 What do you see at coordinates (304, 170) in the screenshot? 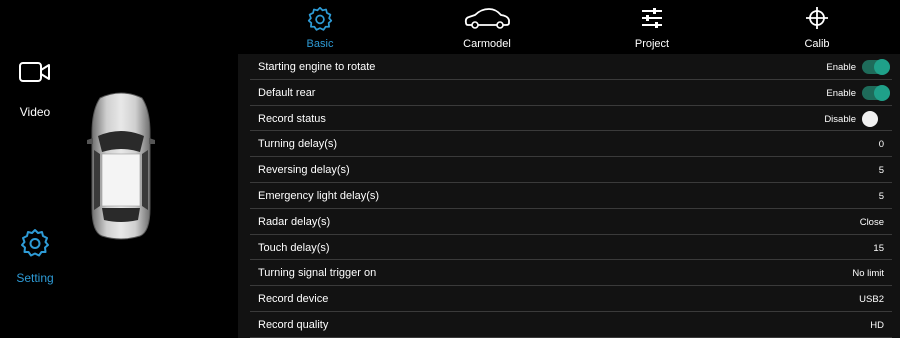
I see `setting-label: Reversing delay(s)` at bounding box center [304, 170].